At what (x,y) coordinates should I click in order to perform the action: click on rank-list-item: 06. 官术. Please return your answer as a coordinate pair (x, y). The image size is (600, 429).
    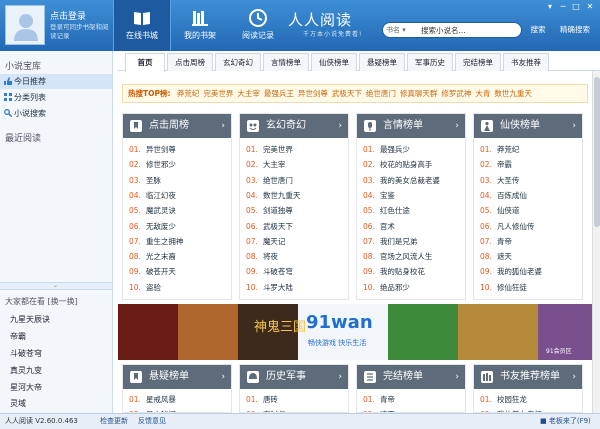
    Looking at the image, I should click on (379, 226).